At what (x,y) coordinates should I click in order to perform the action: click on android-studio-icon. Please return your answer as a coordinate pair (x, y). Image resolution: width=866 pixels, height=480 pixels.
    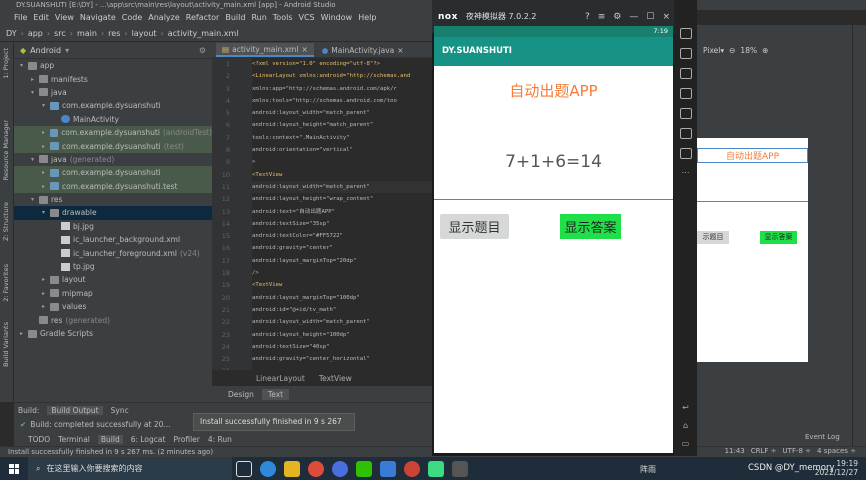
    Looking at the image, I should click on (436, 468).